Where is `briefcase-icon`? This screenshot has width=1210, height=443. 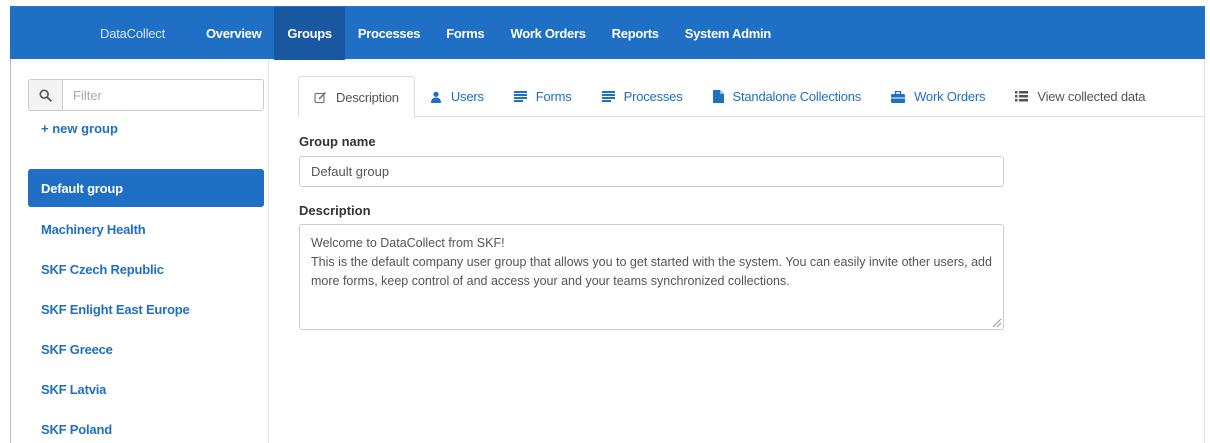
briefcase-icon is located at coordinates (898, 96).